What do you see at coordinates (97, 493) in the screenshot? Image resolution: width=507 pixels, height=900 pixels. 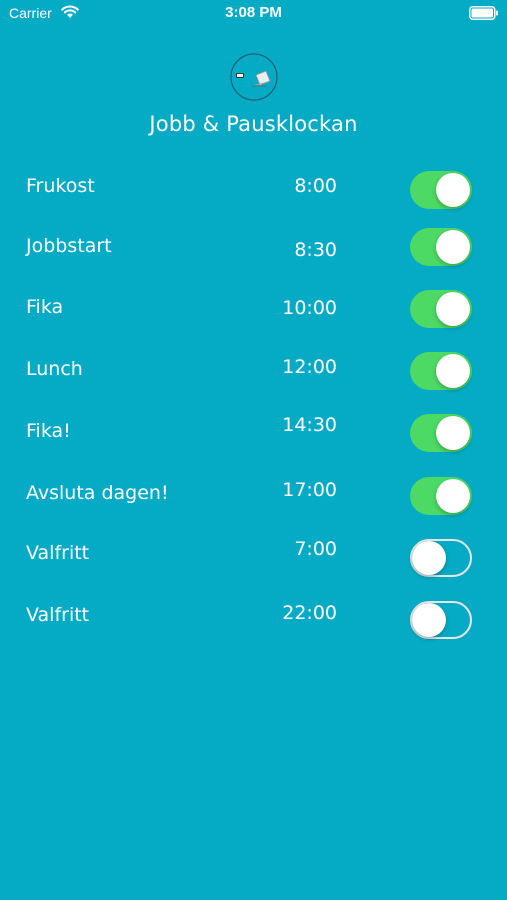 I see `alarm-label: Avsluta dagen!` at bounding box center [97, 493].